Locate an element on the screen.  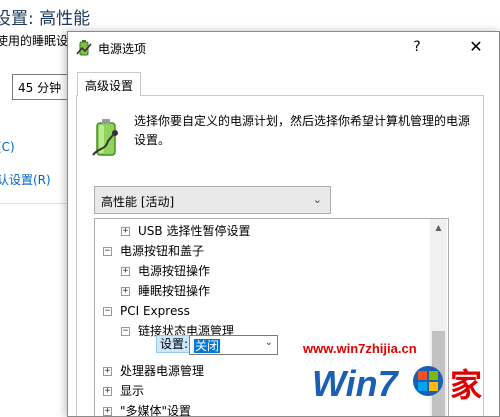
tree-item-processor-power: + 处理器电源管理 is located at coordinates (153, 371).